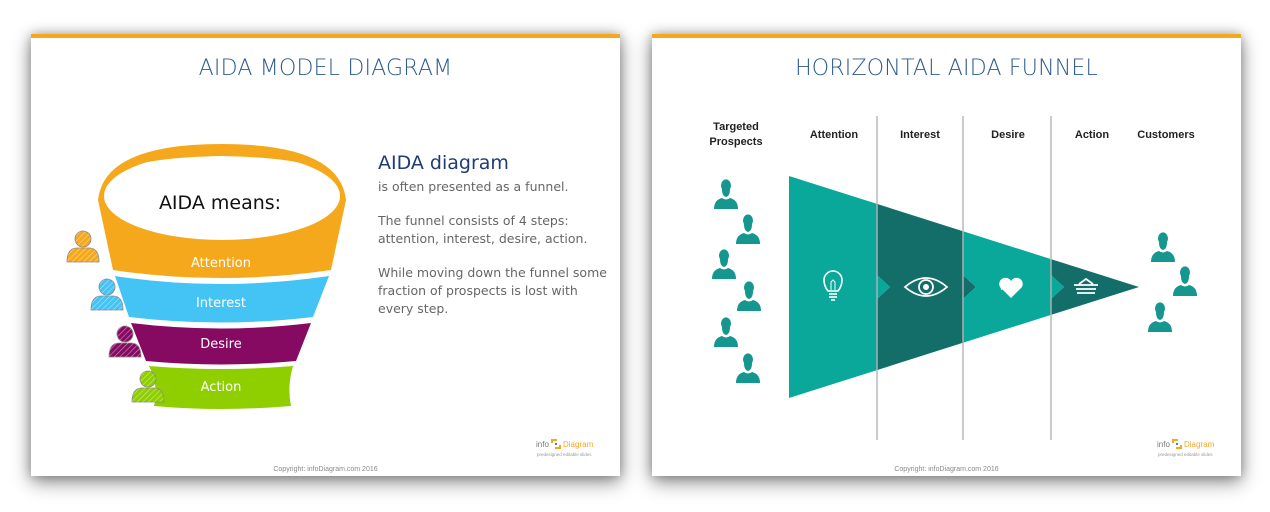 The width and height of the screenshot is (1270, 512). What do you see at coordinates (1172, 282) in the screenshot?
I see `customer-group` at bounding box center [1172, 282].